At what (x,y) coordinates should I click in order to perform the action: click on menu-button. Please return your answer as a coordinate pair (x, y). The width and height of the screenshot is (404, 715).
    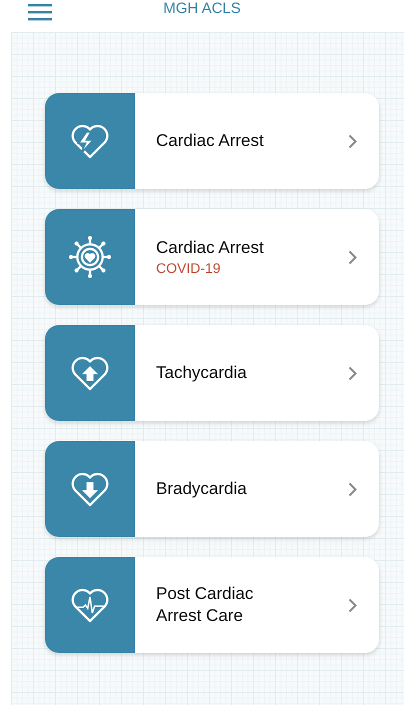
    Looking at the image, I should click on (40, 12).